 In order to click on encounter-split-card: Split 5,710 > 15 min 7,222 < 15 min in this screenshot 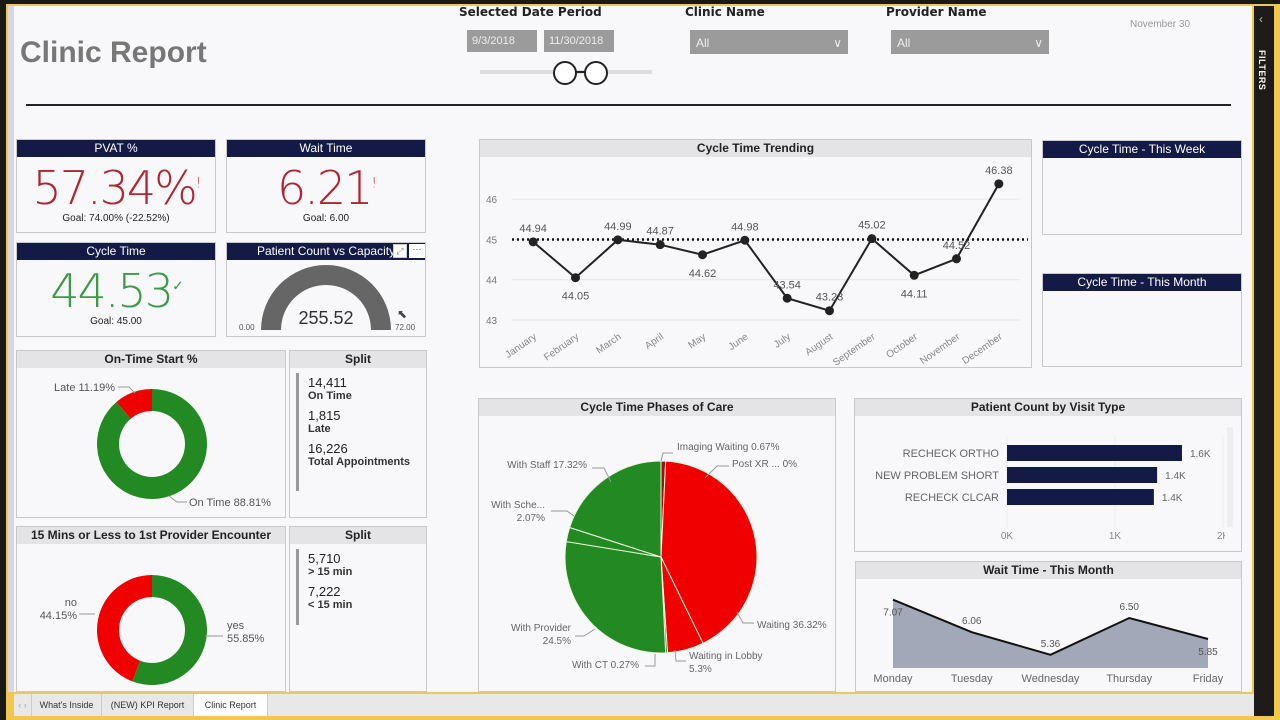, I will do `click(358, 609)`.